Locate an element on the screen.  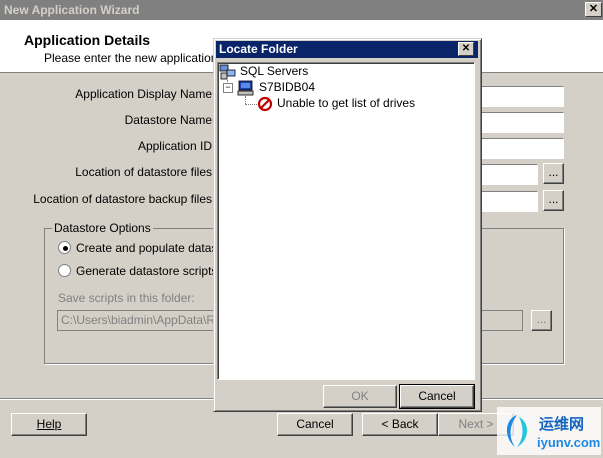
cancel-button: Cancel is located at coordinates (315, 424).